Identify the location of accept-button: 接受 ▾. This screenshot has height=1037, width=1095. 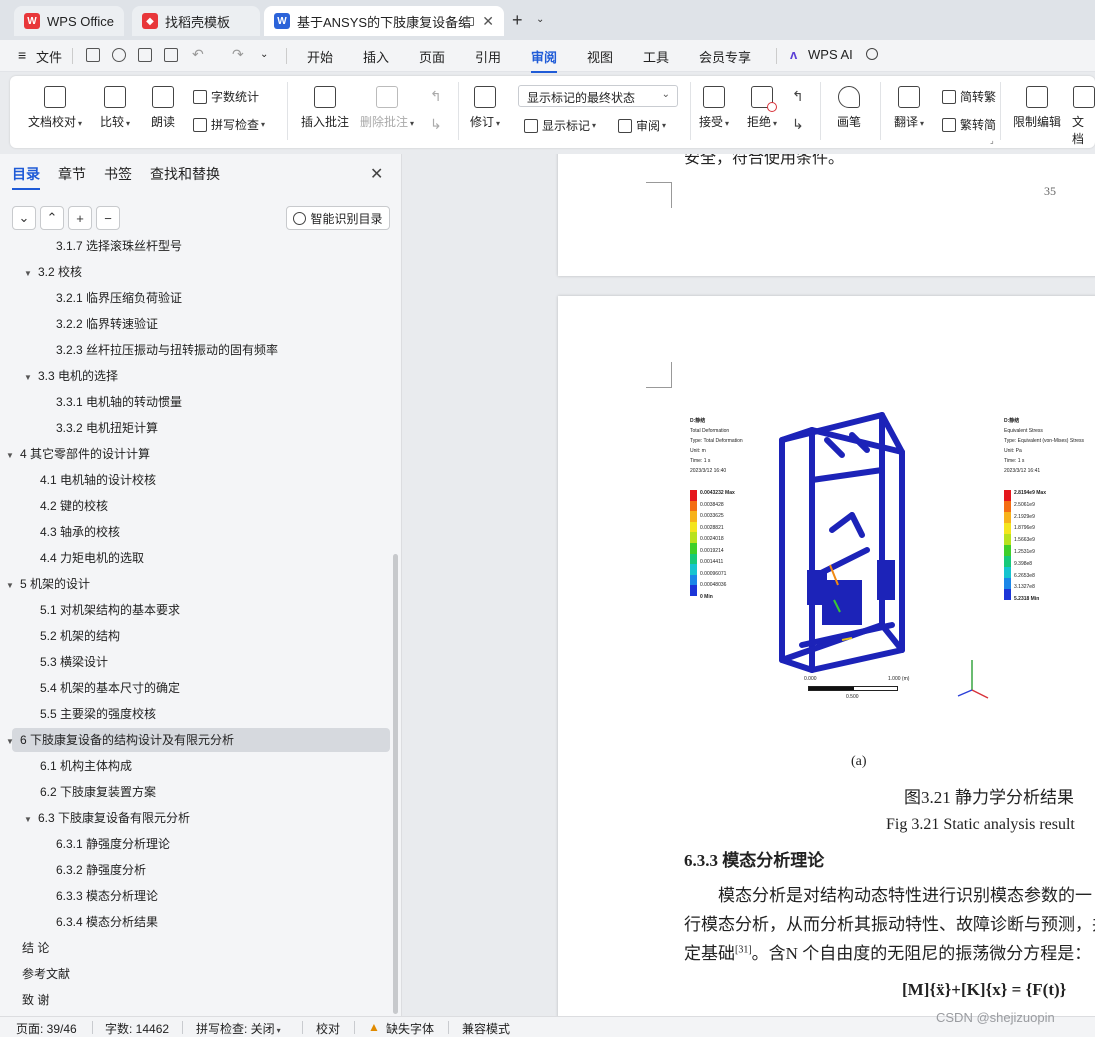
(714, 108).